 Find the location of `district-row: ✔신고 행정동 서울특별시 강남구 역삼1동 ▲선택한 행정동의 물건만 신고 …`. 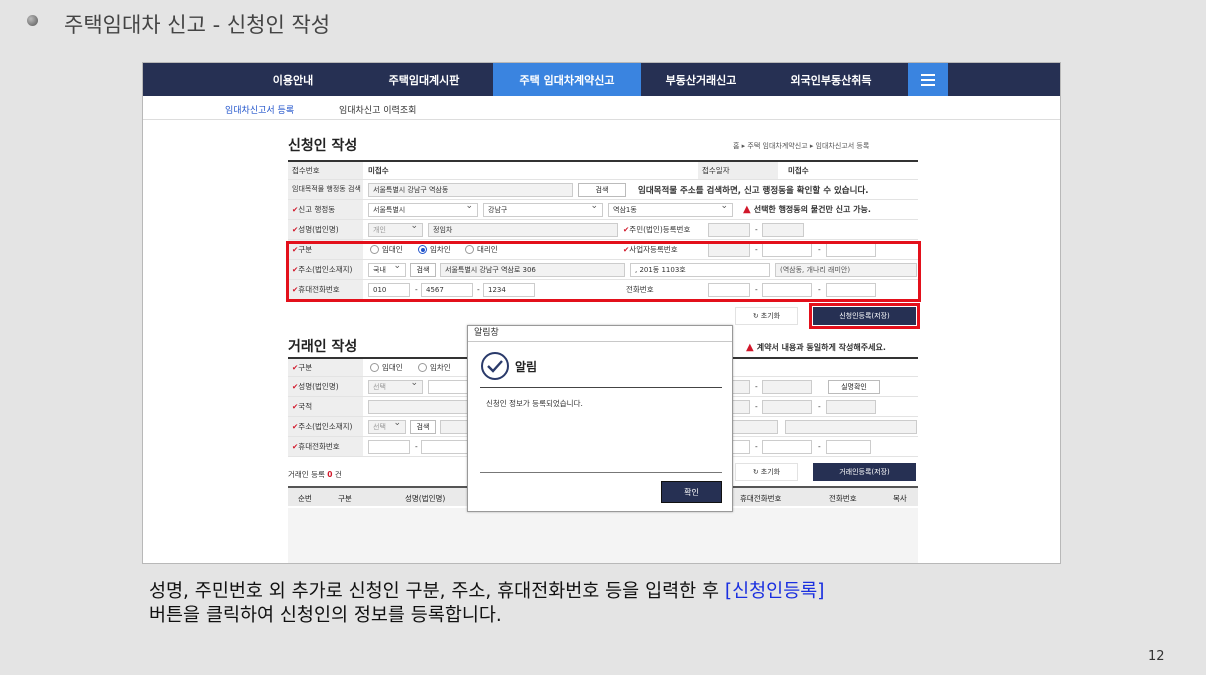

district-row: ✔신고 행정동 서울특별시 강남구 역삼1동 ▲선택한 행정동의 물건만 신고 … is located at coordinates (603, 210).